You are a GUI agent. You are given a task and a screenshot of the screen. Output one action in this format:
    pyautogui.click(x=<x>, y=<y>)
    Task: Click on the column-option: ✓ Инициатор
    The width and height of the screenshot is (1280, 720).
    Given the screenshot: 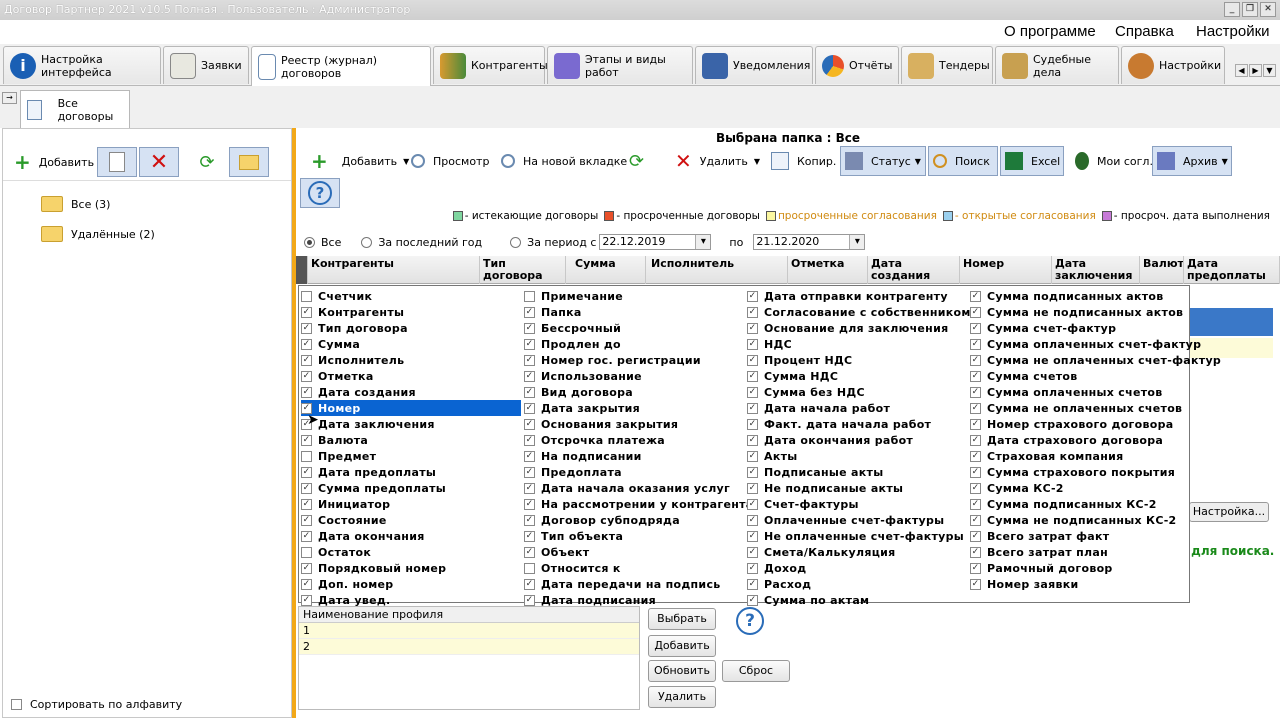 What is the action you would take?
    pyautogui.click(x=411, y=504)
    